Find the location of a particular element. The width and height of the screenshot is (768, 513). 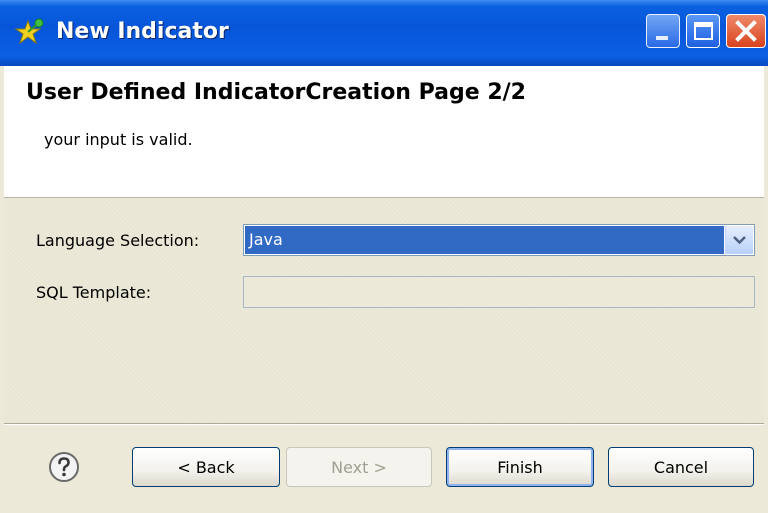

language-selection-label: Language Selection: is located at coordinates (118, 240).